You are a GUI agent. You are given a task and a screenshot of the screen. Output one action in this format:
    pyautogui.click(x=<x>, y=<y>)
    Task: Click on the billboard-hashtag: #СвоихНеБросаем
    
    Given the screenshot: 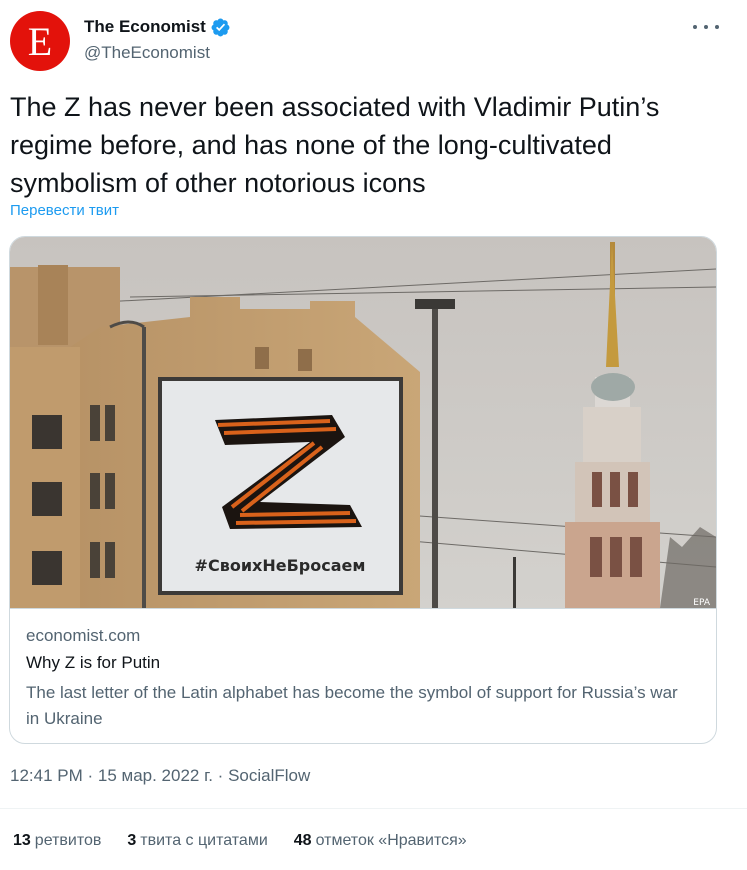 What is the action you would take?
    pyautogui.click(x=280, y=565)
    